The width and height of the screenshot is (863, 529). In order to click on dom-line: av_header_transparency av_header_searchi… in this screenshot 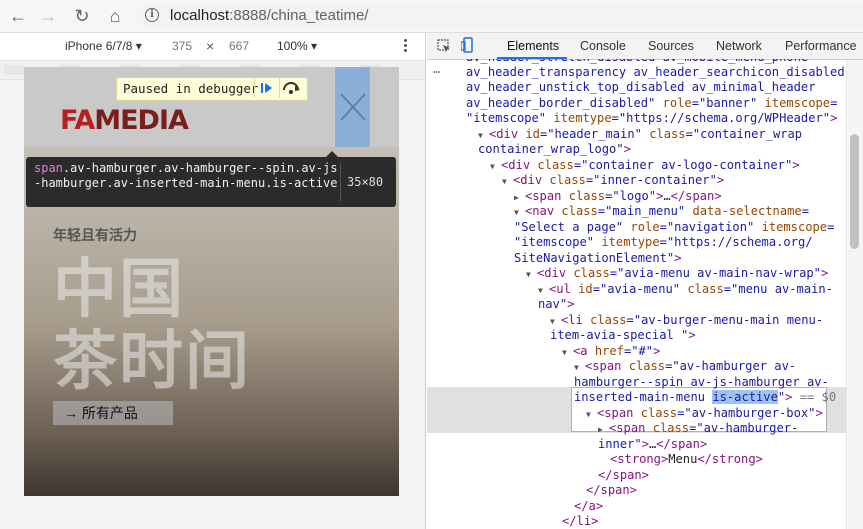, I will do `click(655, 73)`.